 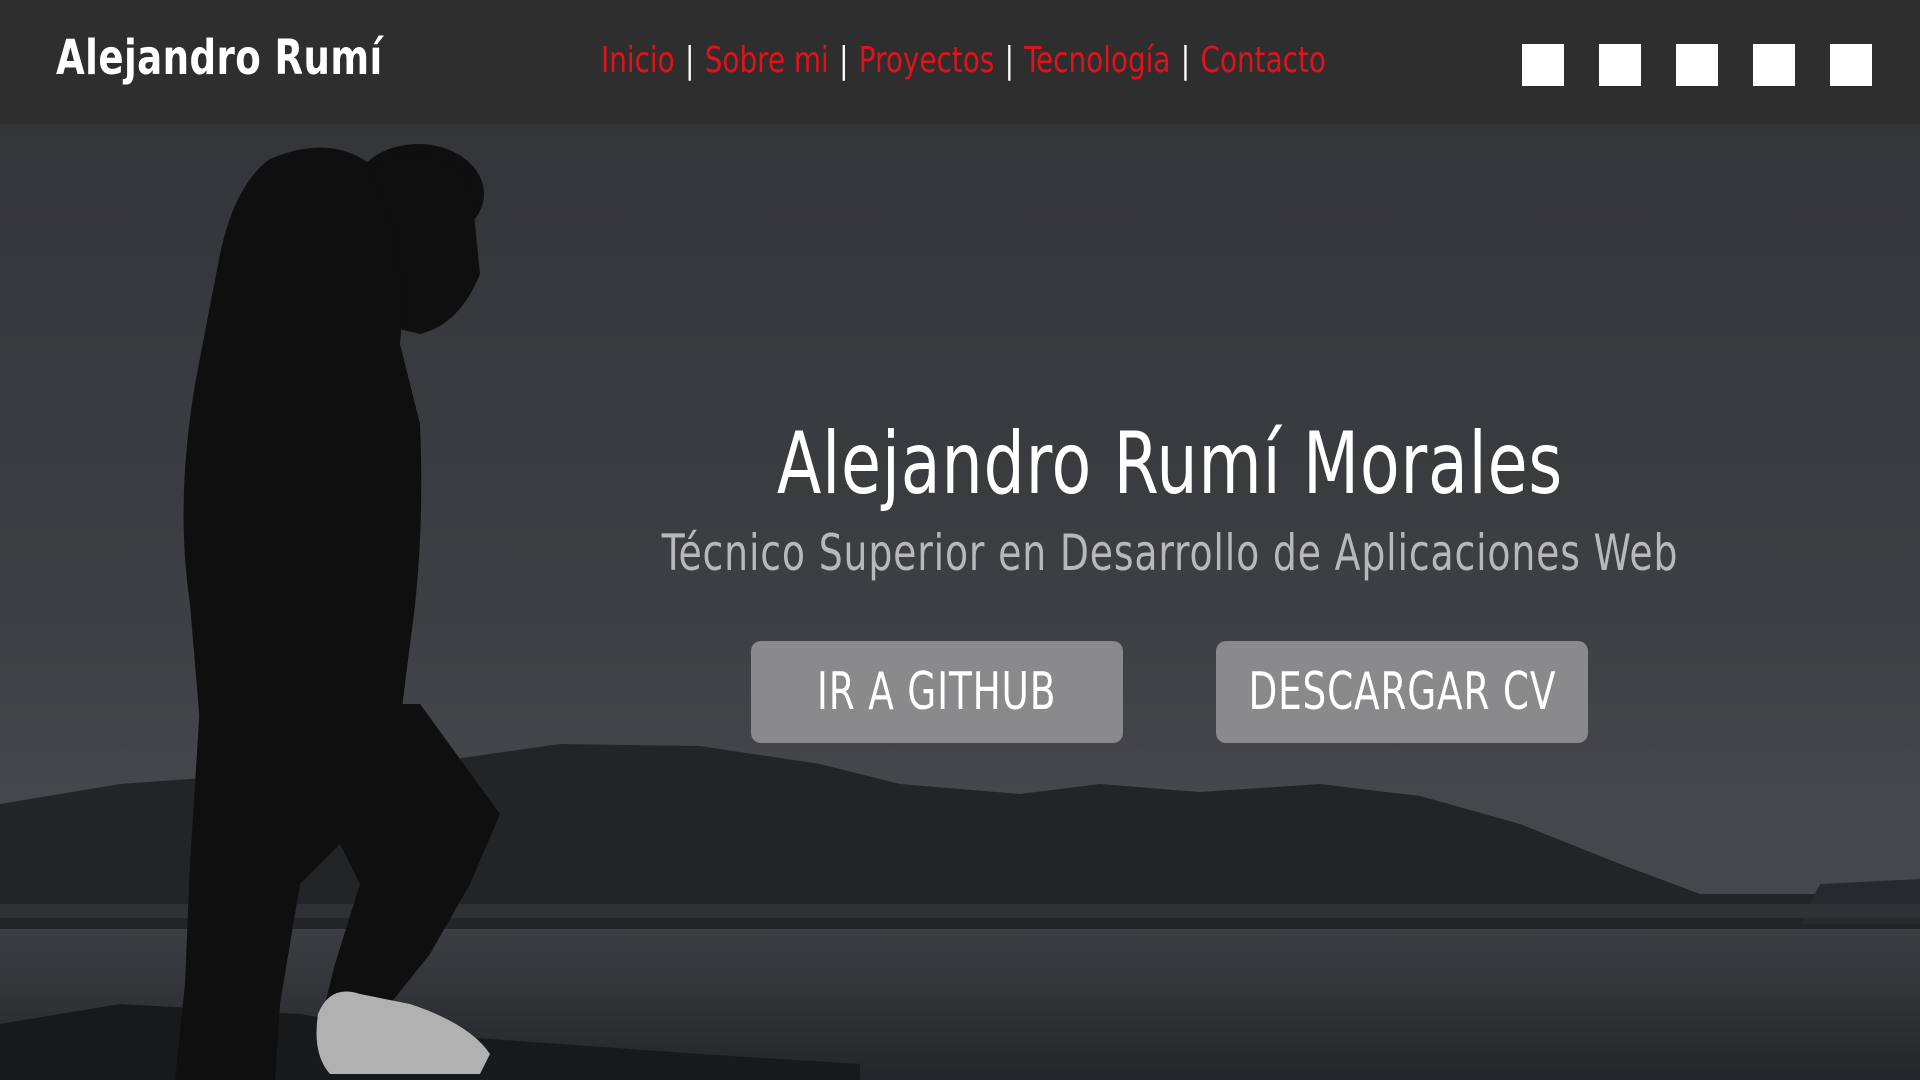 What do you see at coordinates (219, 58) in the screenshot?
I see `brand-logo: Alejandro Rumí` at bounding box center [219, 58].